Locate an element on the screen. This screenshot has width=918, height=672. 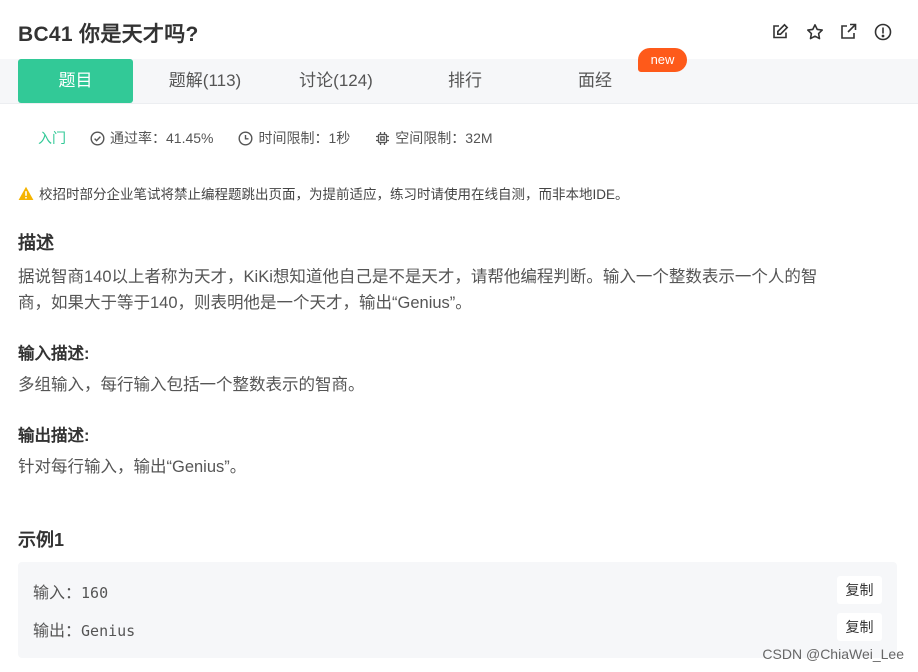
tab-problem: 题目 is located at coordinates (75, 81).